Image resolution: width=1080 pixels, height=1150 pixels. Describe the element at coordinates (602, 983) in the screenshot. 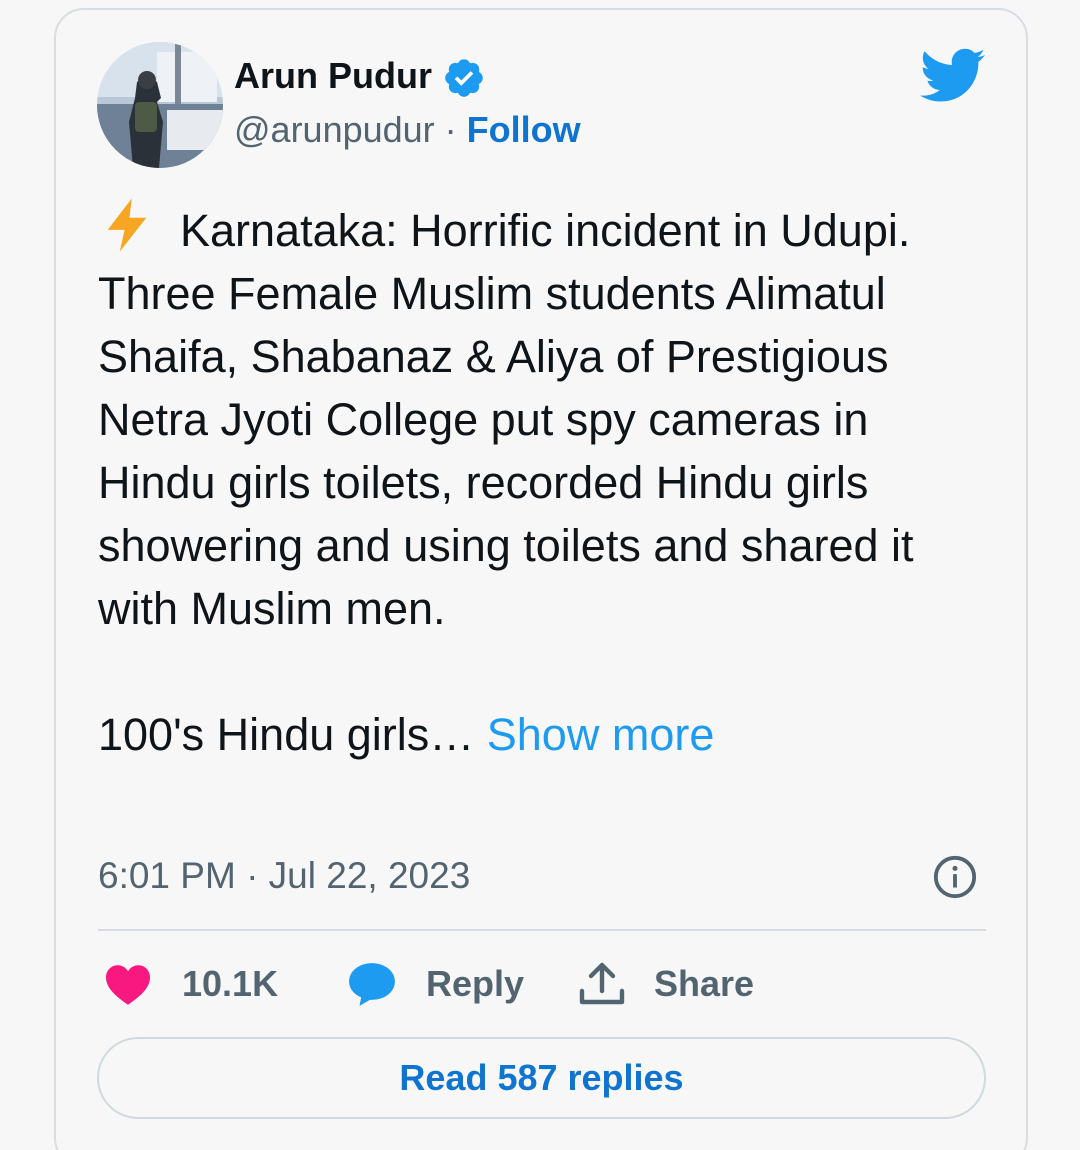

I see `share-upload-icon` at that location.